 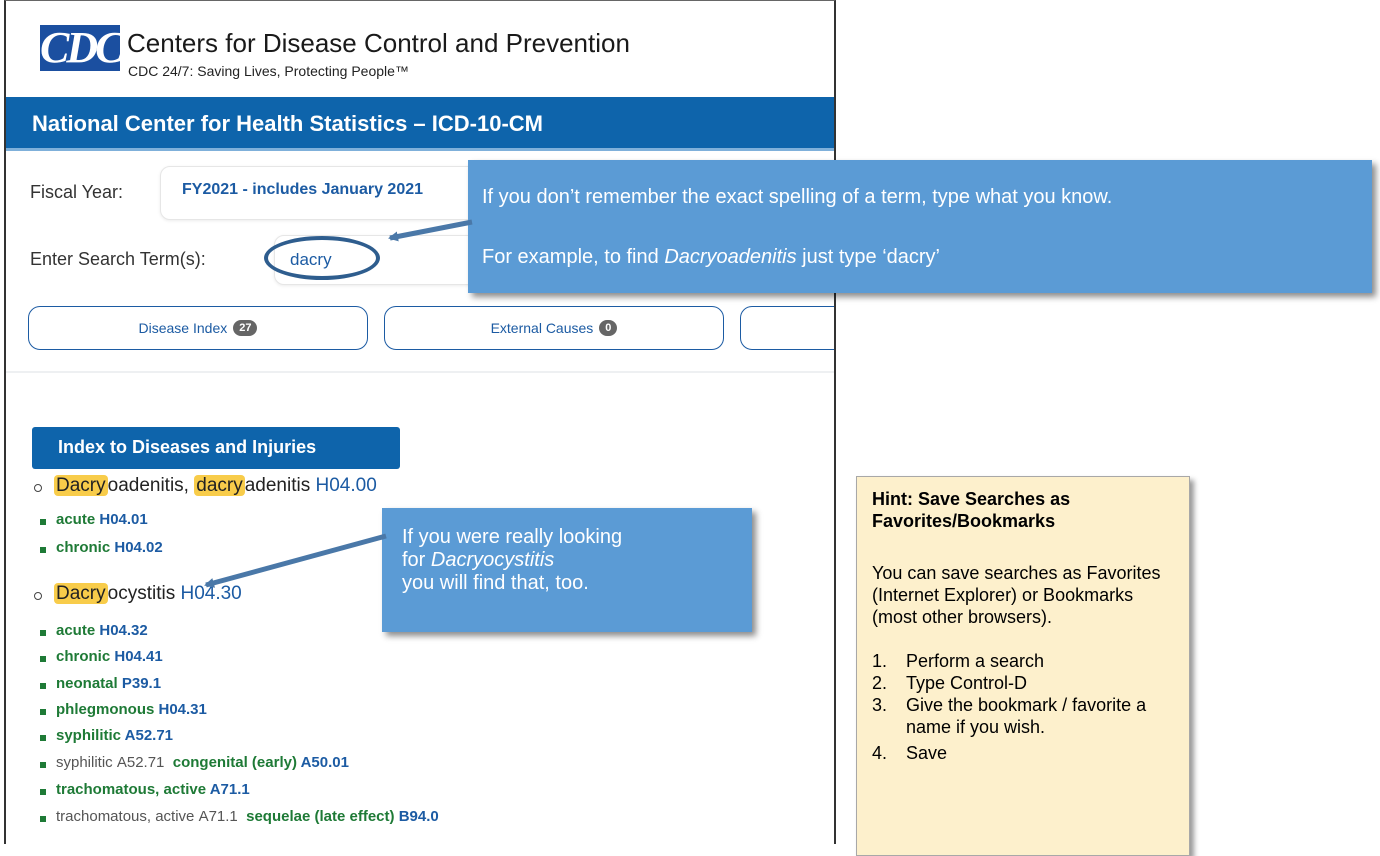 What do you see at coordinates (880, 705) in the screenshot?
I see `hint-step-number: 3.` at bounding box center [880, 705].